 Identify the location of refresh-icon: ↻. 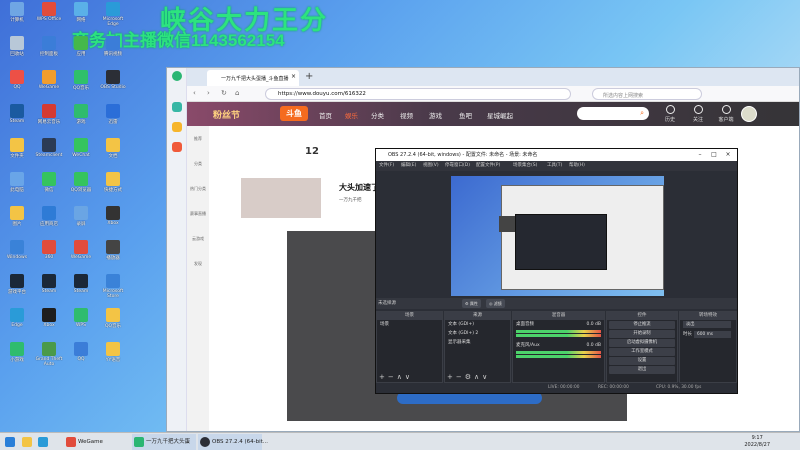
(224, 93).